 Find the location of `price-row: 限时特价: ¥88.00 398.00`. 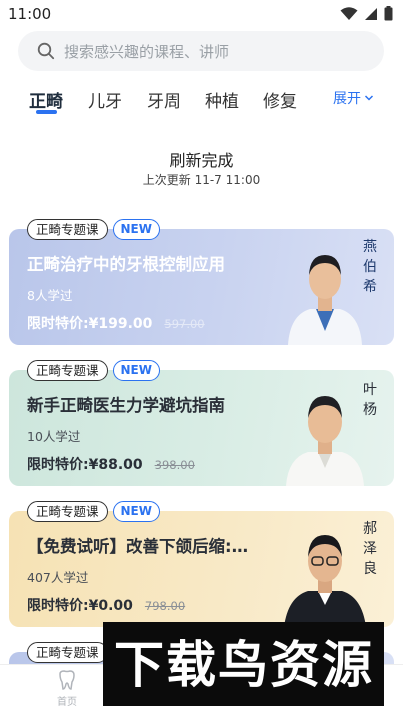

price-row: 限时特价: ¥88.00 398.00 is located at coordinates (111, 464).